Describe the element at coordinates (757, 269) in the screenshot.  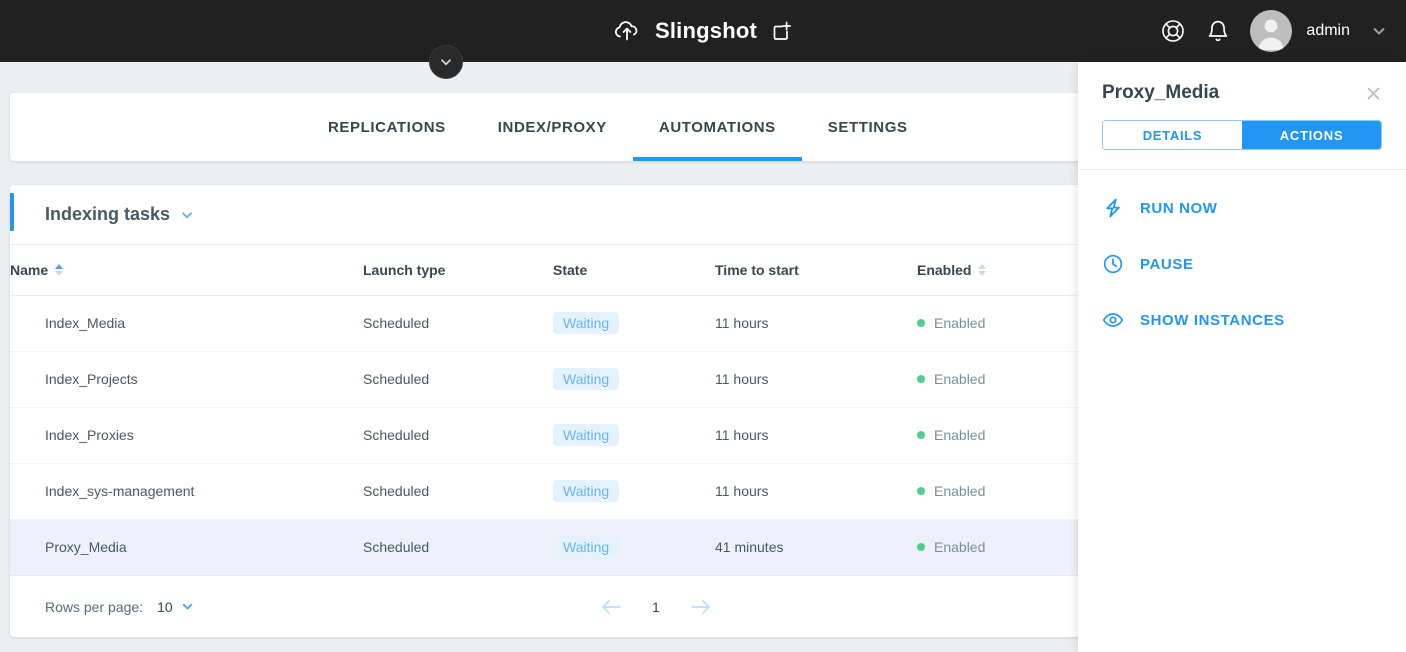
I see `column-label: Time to start` at that location.